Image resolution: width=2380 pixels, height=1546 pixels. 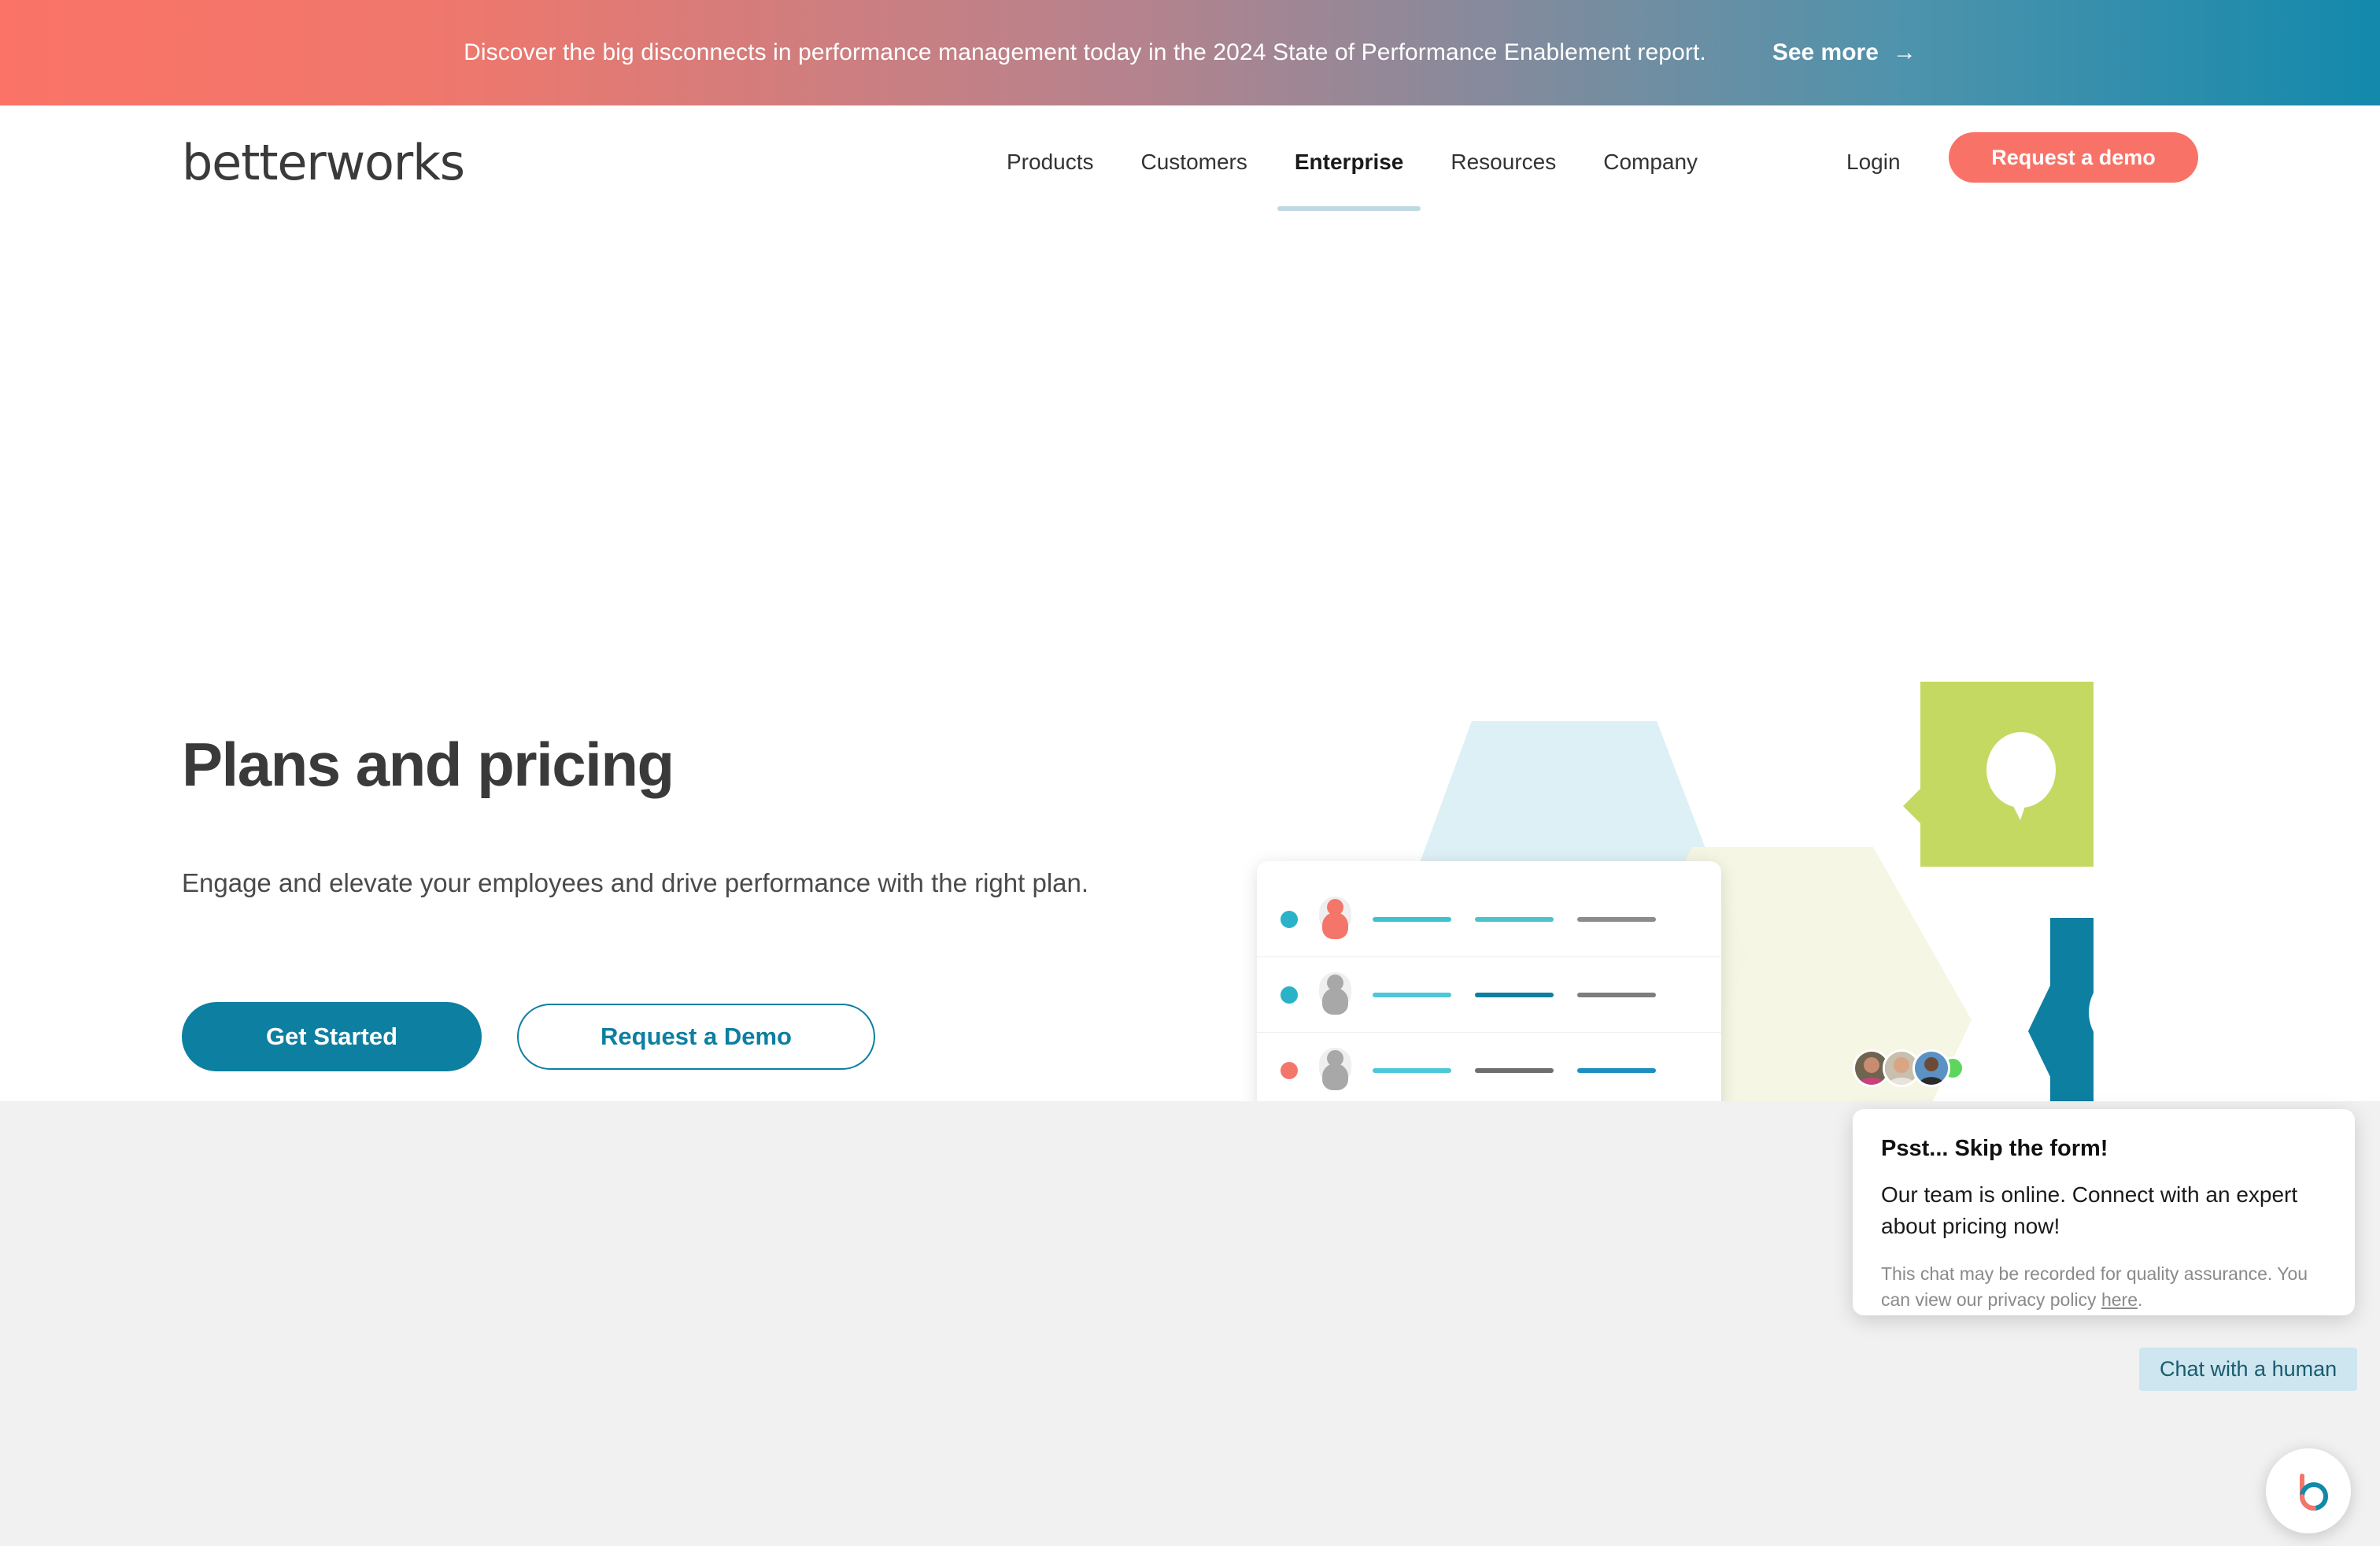 I want to click on betterworks-logo: betterworks, so click(x=323, y=163).